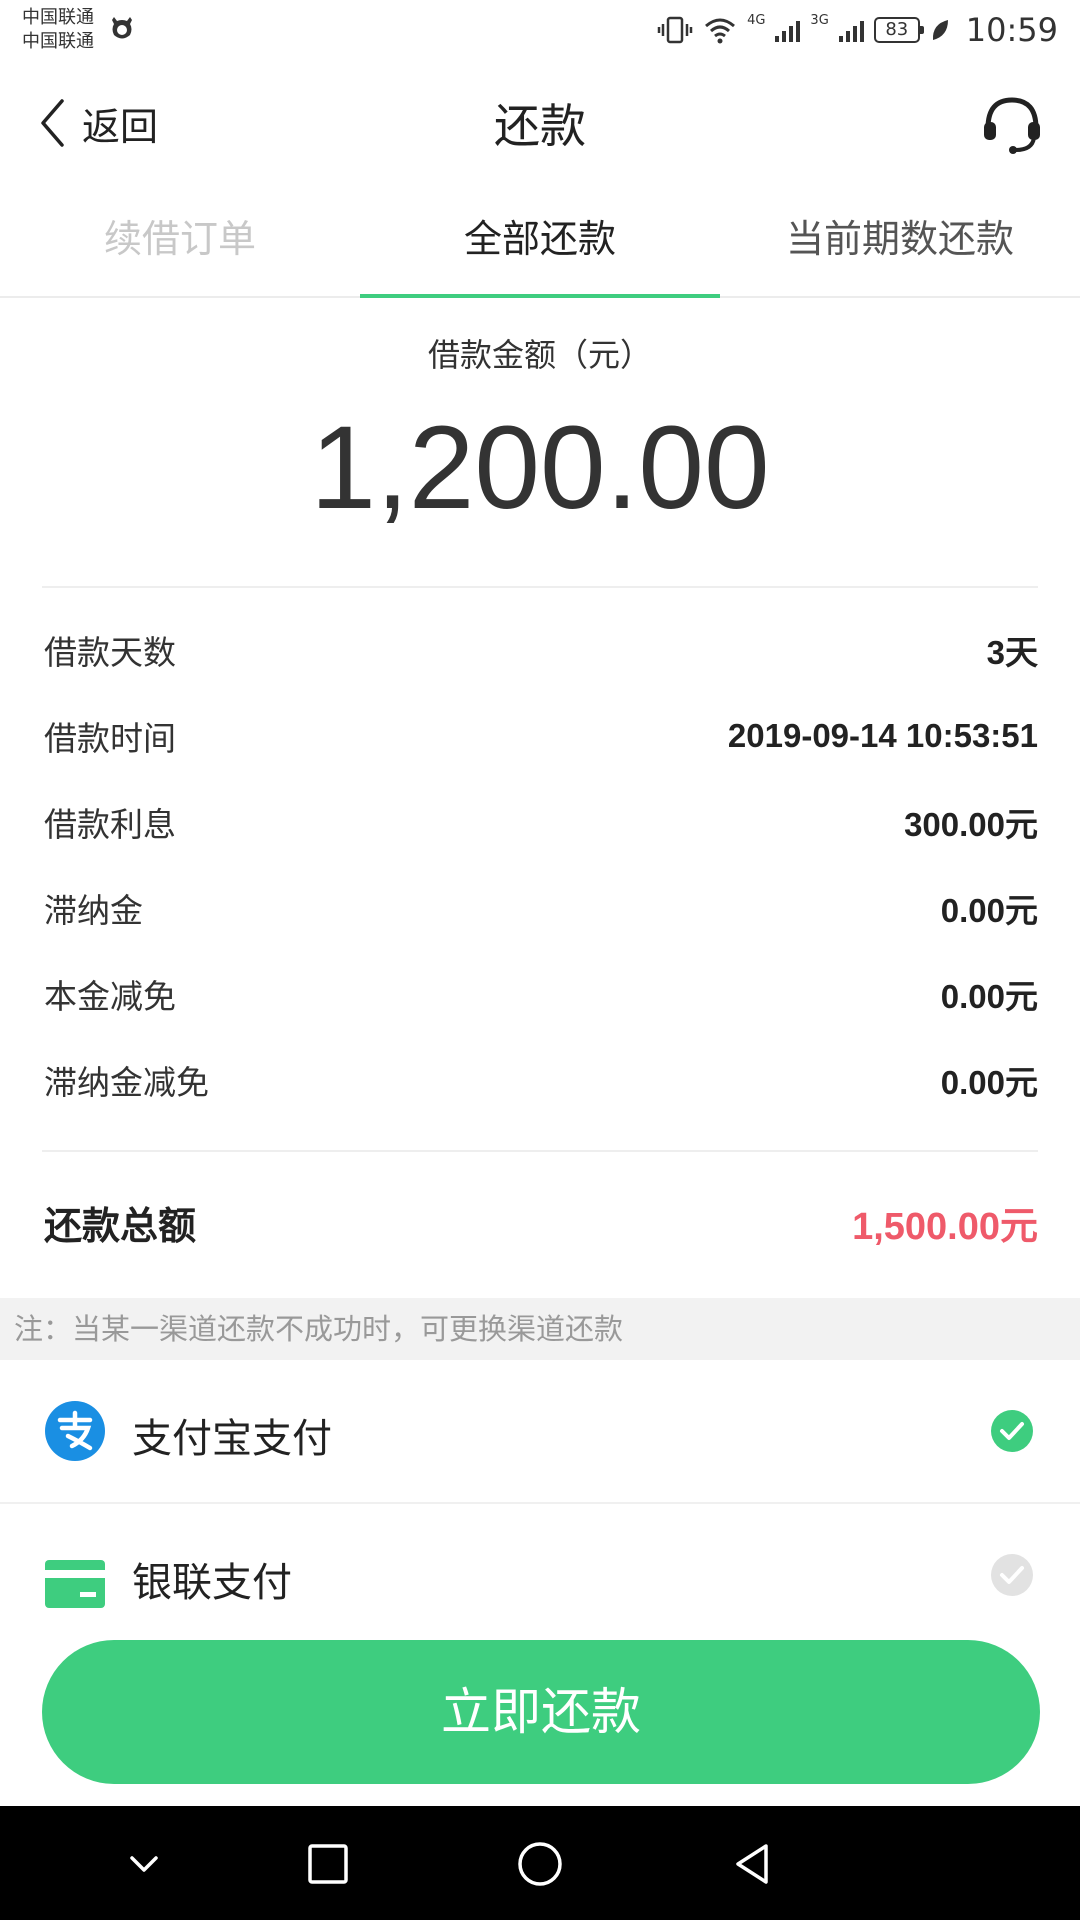  I want to click on nav-bar: 返回 还款, so click(540, 123).